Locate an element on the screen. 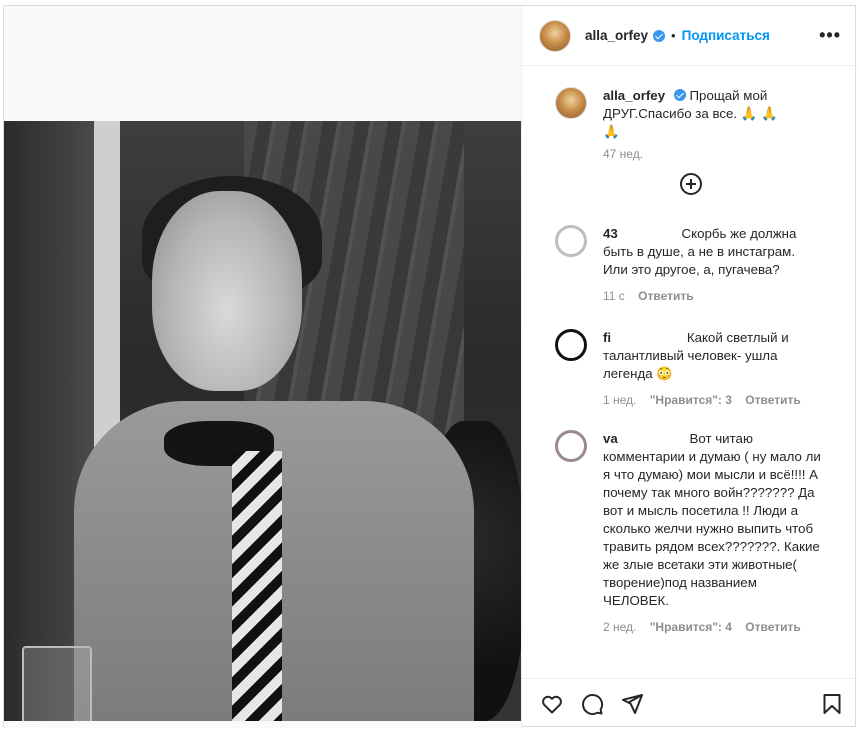  photo-face is located at coordinates (227, 291).